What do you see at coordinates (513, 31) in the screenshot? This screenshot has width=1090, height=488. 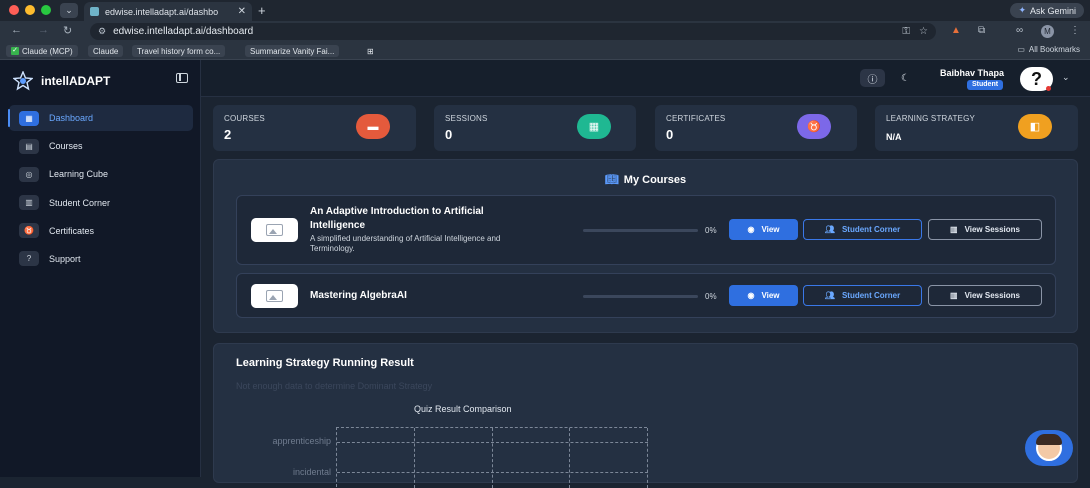 I see `address-bar: ⚙ edwise.intelladapt.ai/dashboard ⚿ ☆` at bounding box center [513, 31].